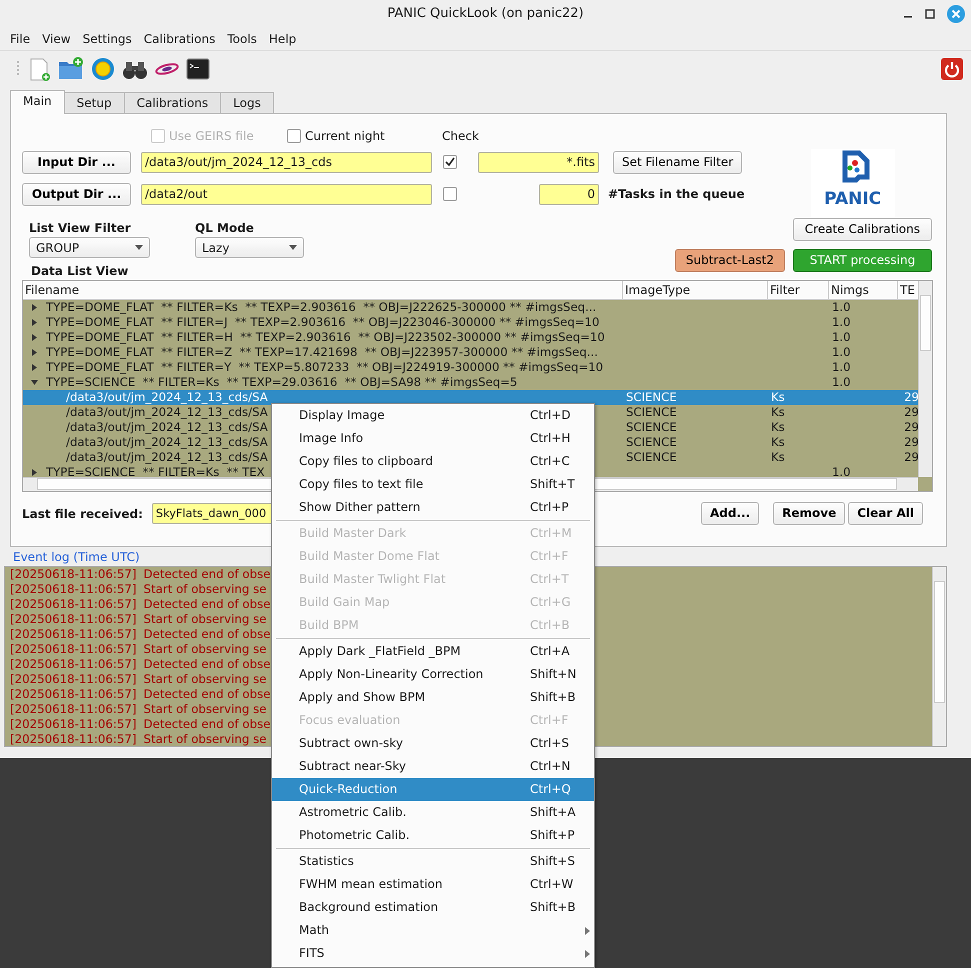  I want to click on field-label: List View Filter, so click(80, 228).